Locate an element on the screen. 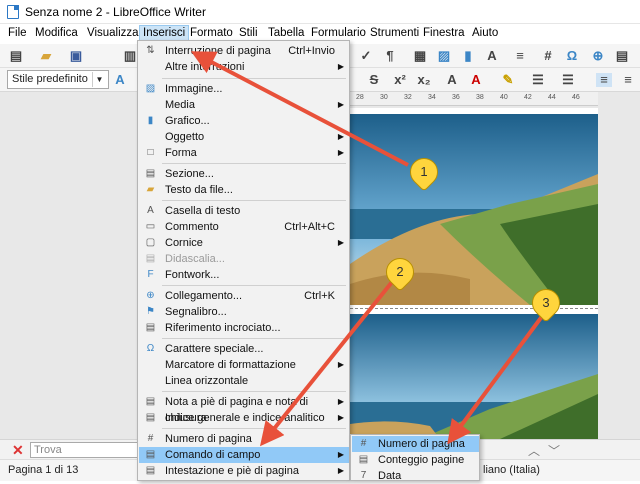 Image resolution: width=640 pixels, height=484 pixels. menu-item-horizontal-line: Linea orizzontale is located at coordinates (244, 381).